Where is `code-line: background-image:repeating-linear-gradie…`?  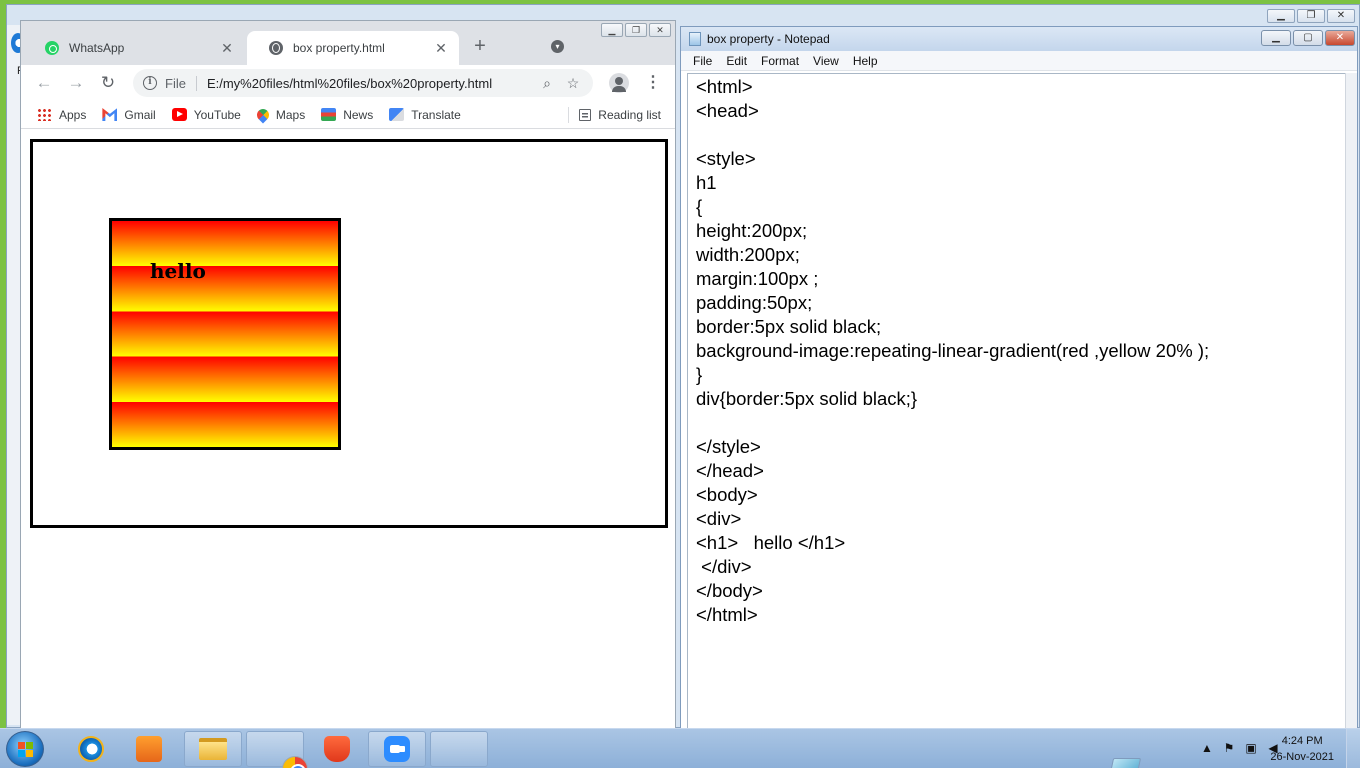 code-line: background-image:repeating-linear-gradie… is located at coordinates (953, 350).